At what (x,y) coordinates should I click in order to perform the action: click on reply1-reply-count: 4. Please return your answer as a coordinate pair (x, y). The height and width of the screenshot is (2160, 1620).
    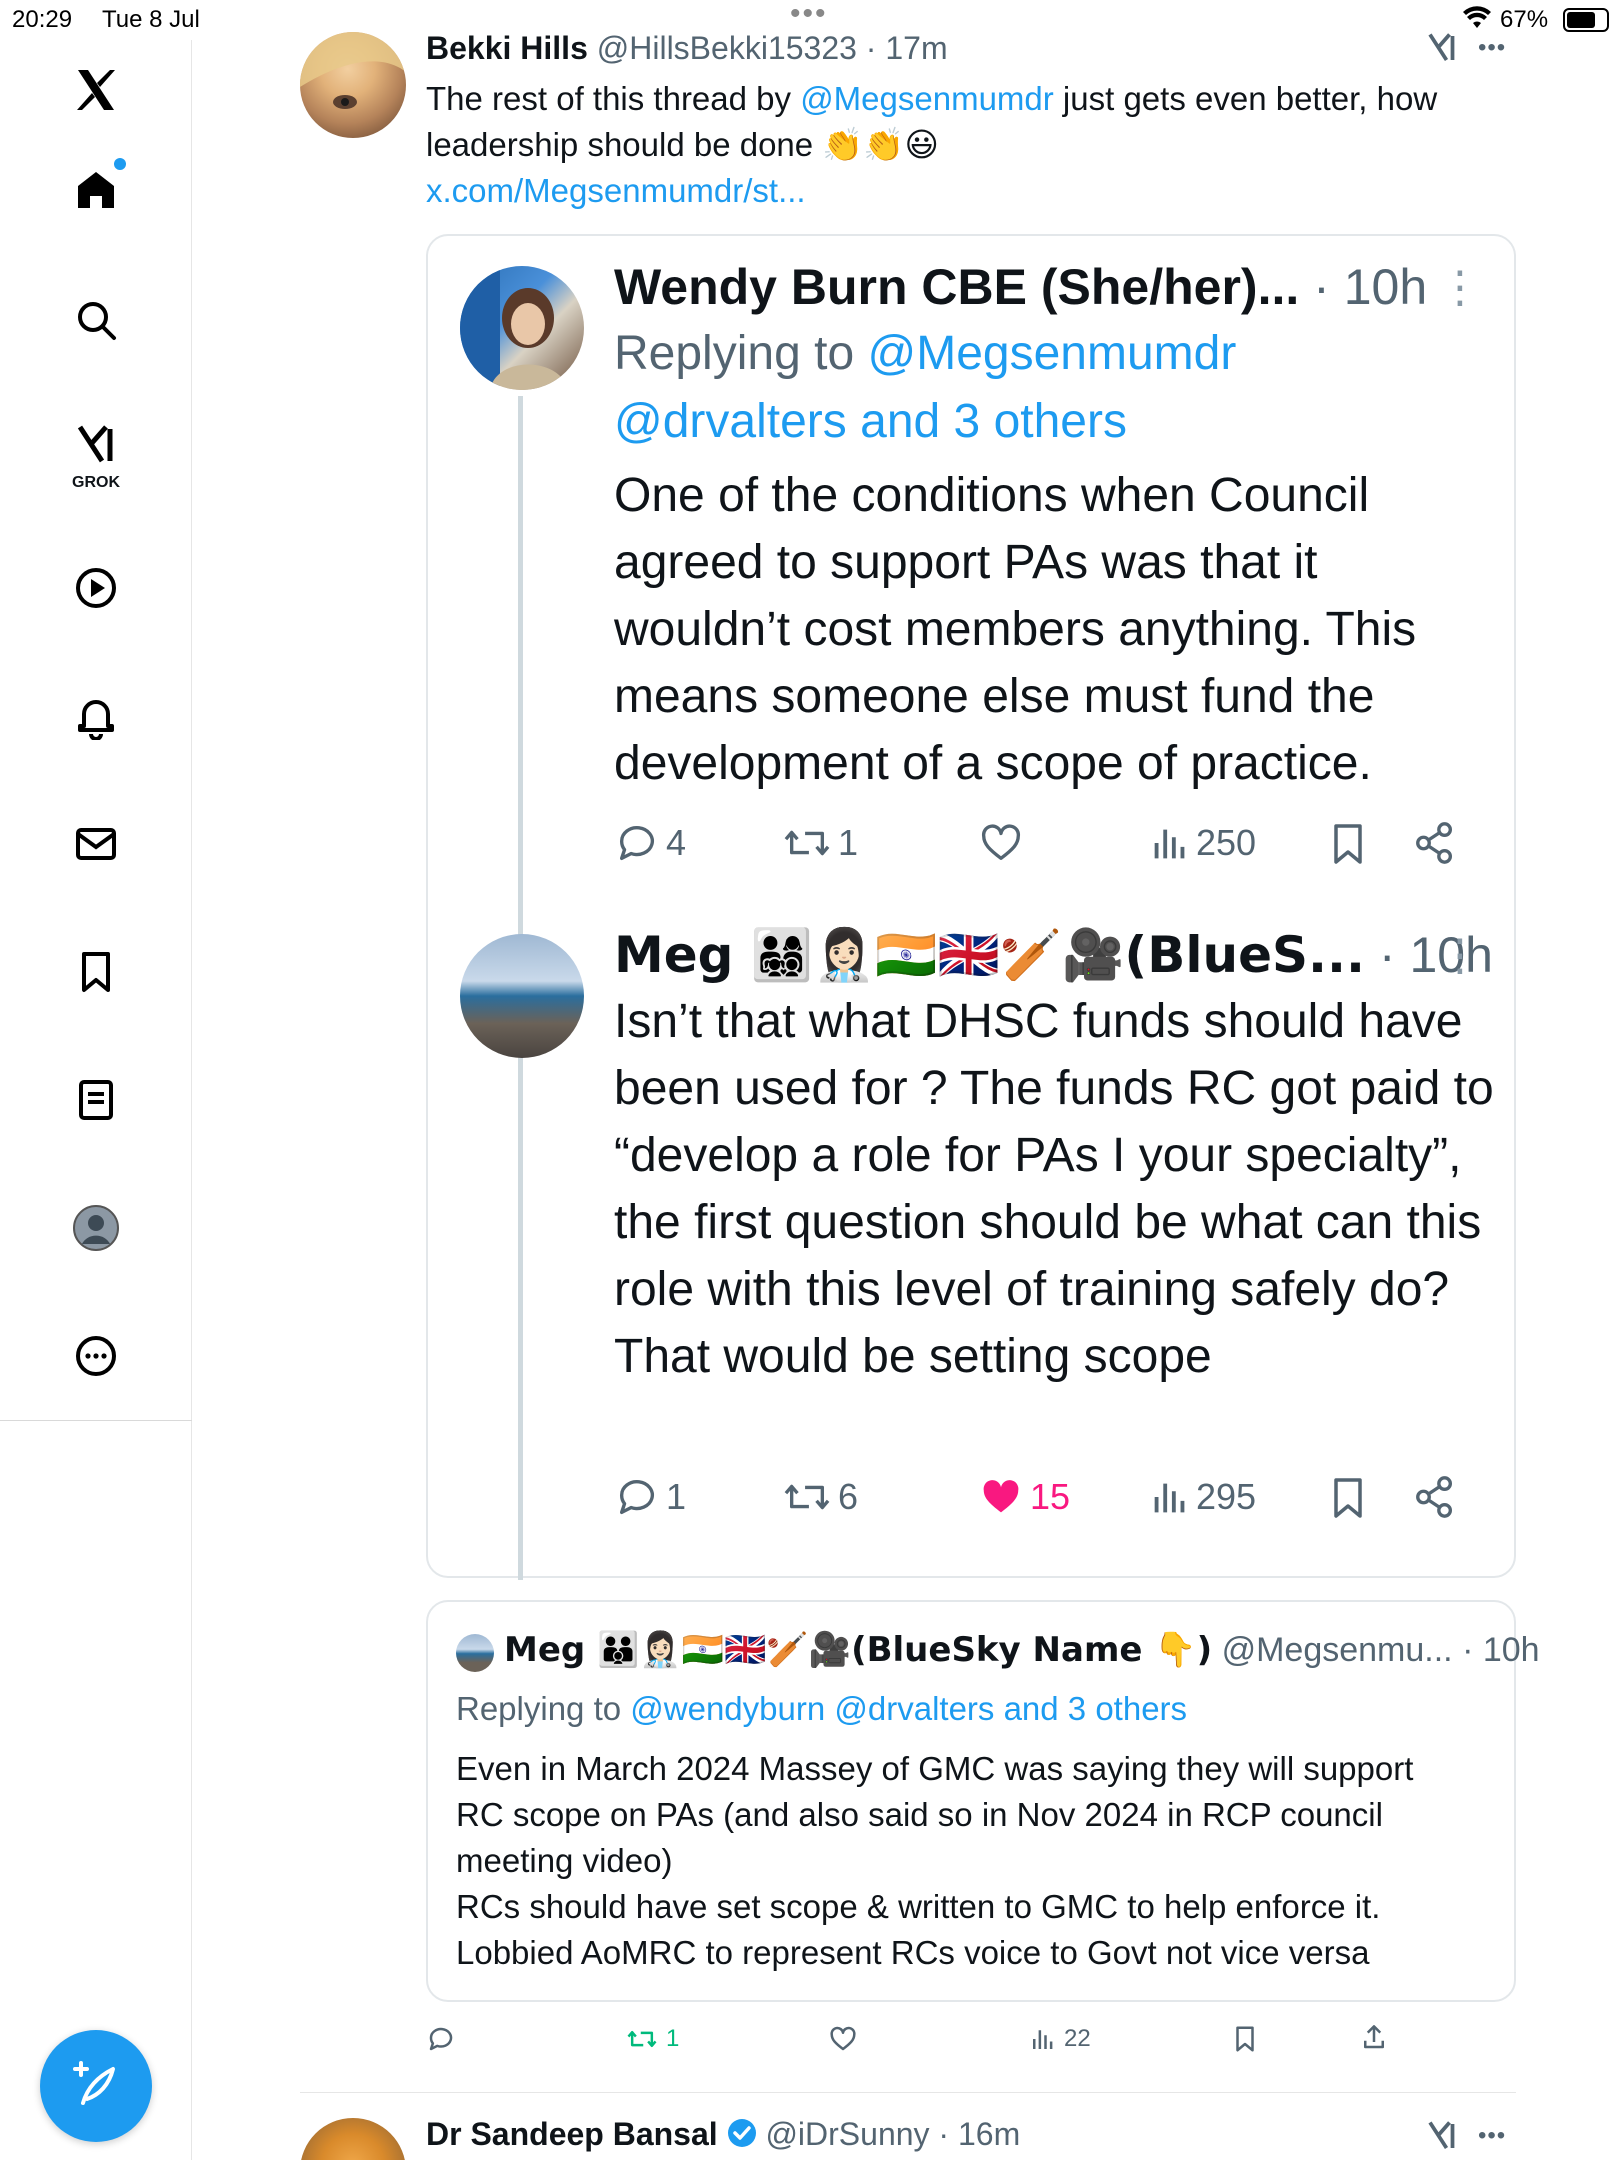
    Looking at the image, I should click on (676, 842).